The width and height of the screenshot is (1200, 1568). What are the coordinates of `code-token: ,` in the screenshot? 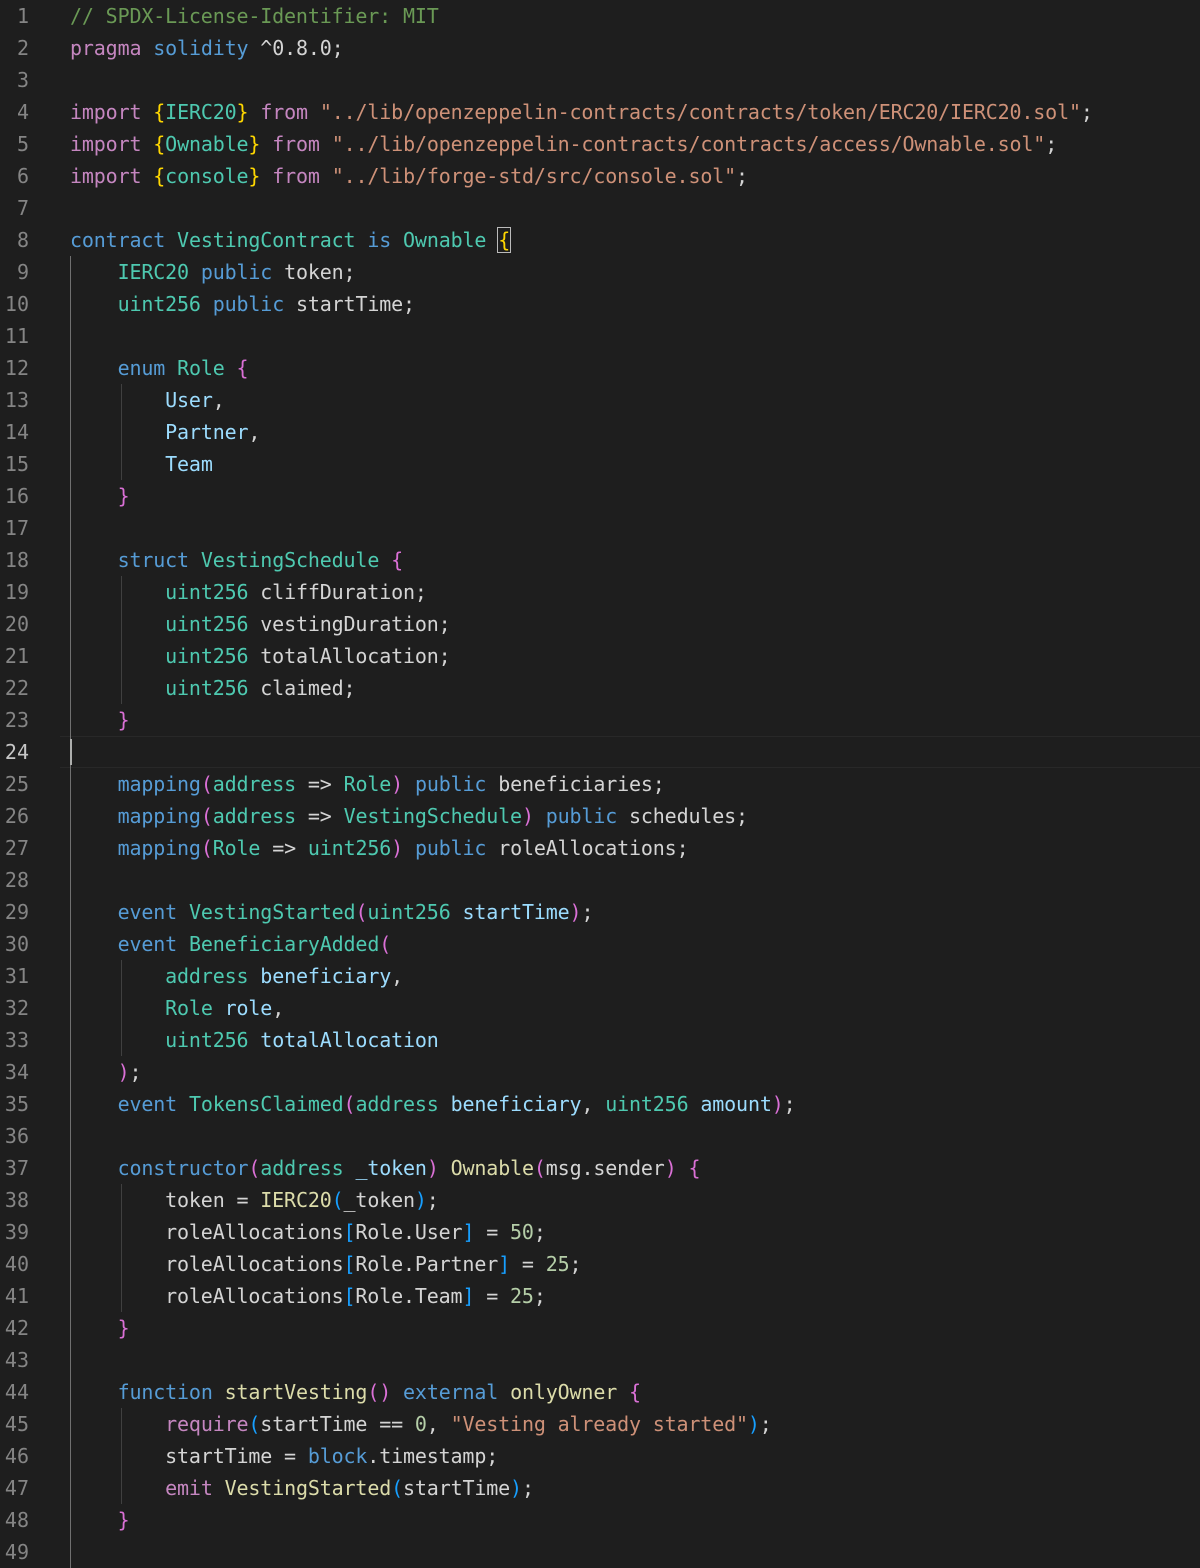 It's located at (278, 1008).